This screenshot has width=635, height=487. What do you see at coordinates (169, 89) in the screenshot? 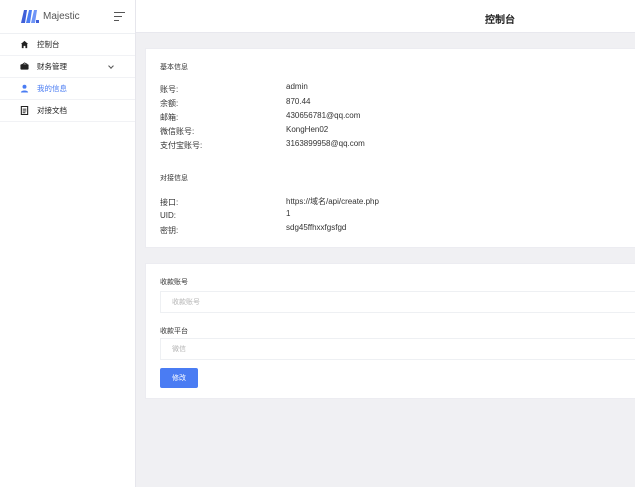
I see `account-label: 账号:` at bounding box center [169, 89].